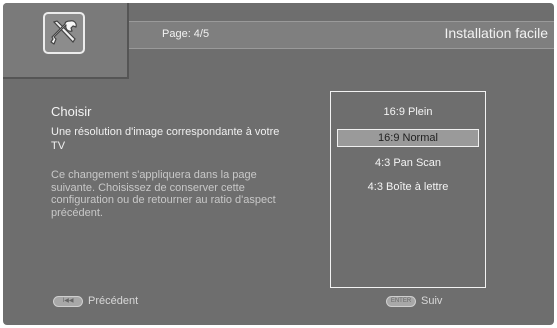 The height and width of the screenshot is (328, 557). Describe the element at coordinates (432, 301) in the screenshot. I see `next-label: Suiv` at that location.